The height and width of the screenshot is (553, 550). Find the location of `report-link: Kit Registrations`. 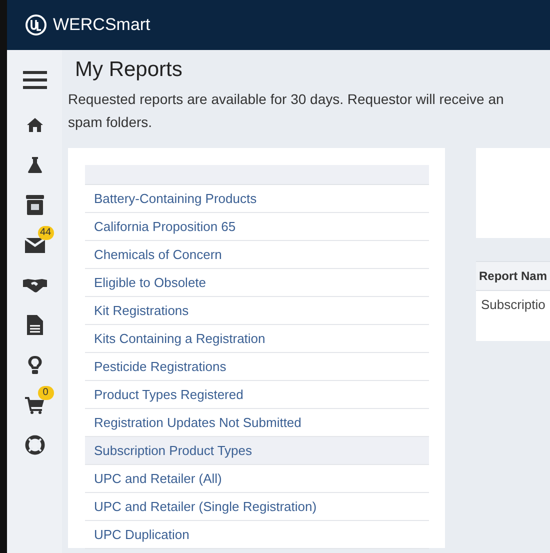

report-link: Kit Registrations is located at coordinates (257, 311).